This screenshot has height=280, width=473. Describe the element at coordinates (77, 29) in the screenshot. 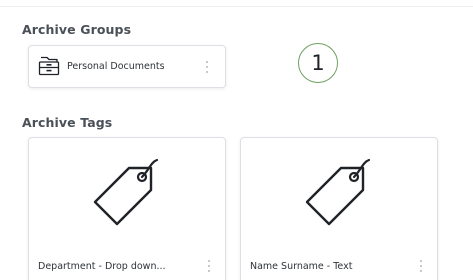

I see `archive-groups-title: Archive Groups` at that location.